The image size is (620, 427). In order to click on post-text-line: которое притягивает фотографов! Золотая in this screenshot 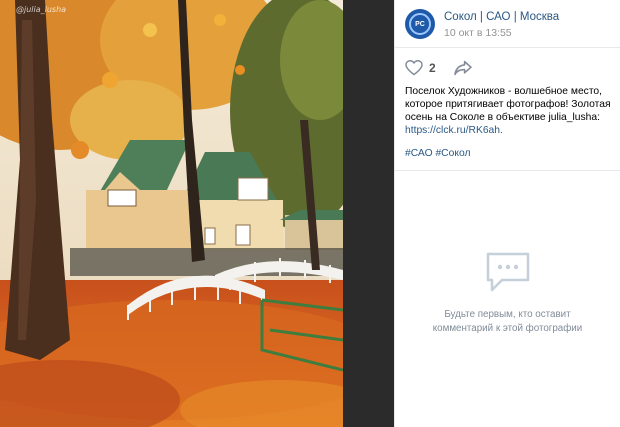, I will do `click(508, 104)`.